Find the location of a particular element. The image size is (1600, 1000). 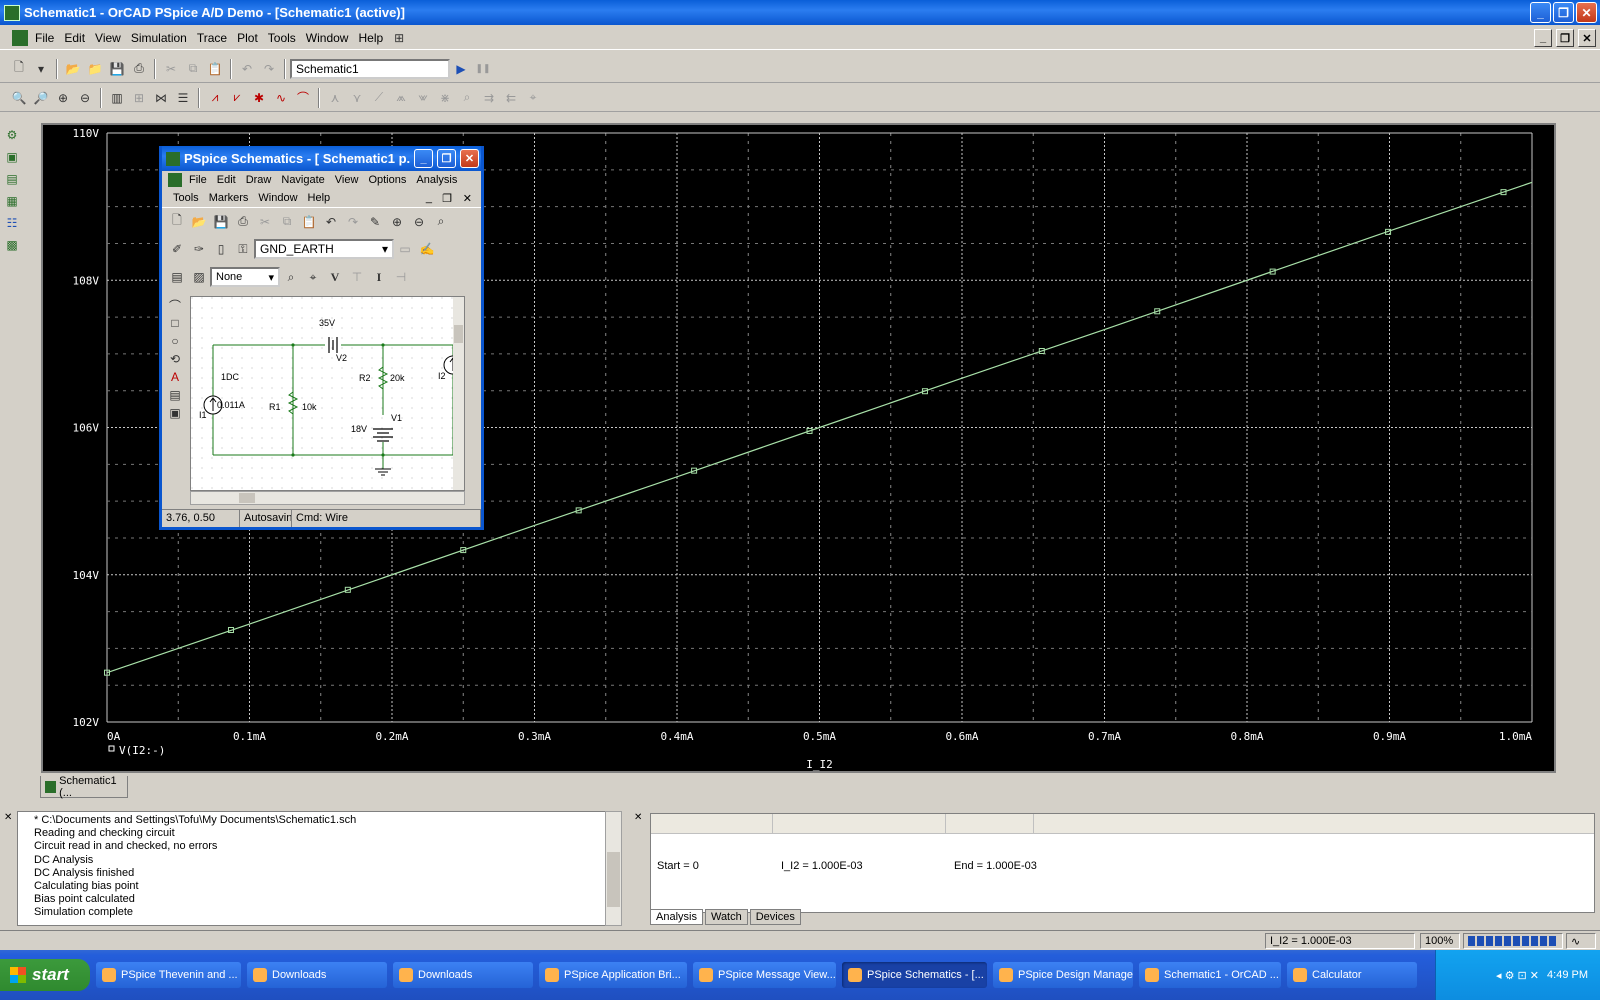

close-button: ✕ is located at coordinates (1586, 12).